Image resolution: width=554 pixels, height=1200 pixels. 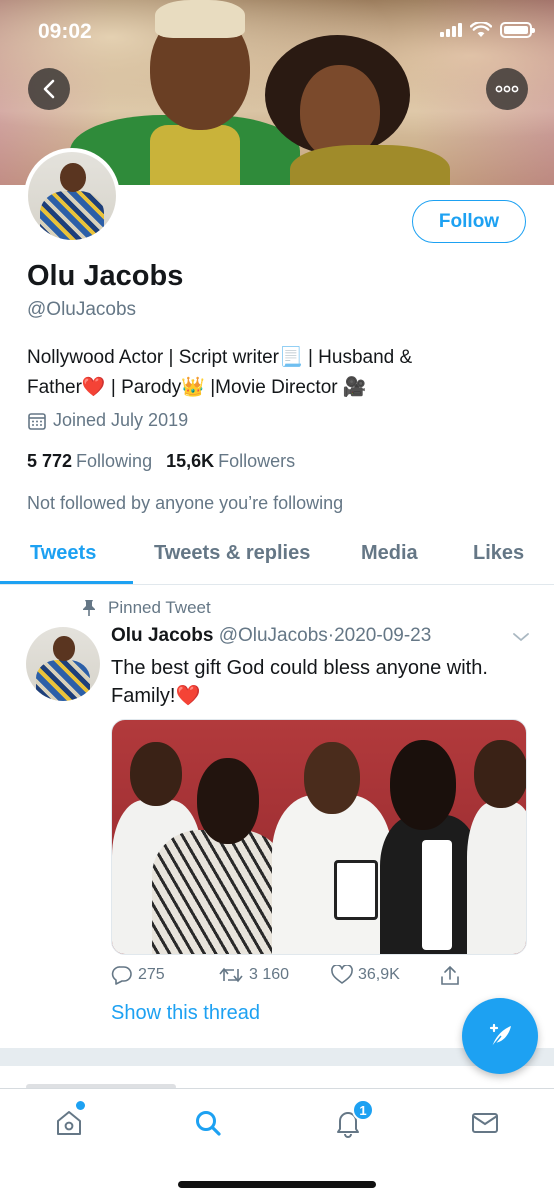 What do you see at coordinates (161, 461) in the screenshot?
I see `follow-stats: 5 772 Following 15,6K Followers` at bounding box center [161, 461].